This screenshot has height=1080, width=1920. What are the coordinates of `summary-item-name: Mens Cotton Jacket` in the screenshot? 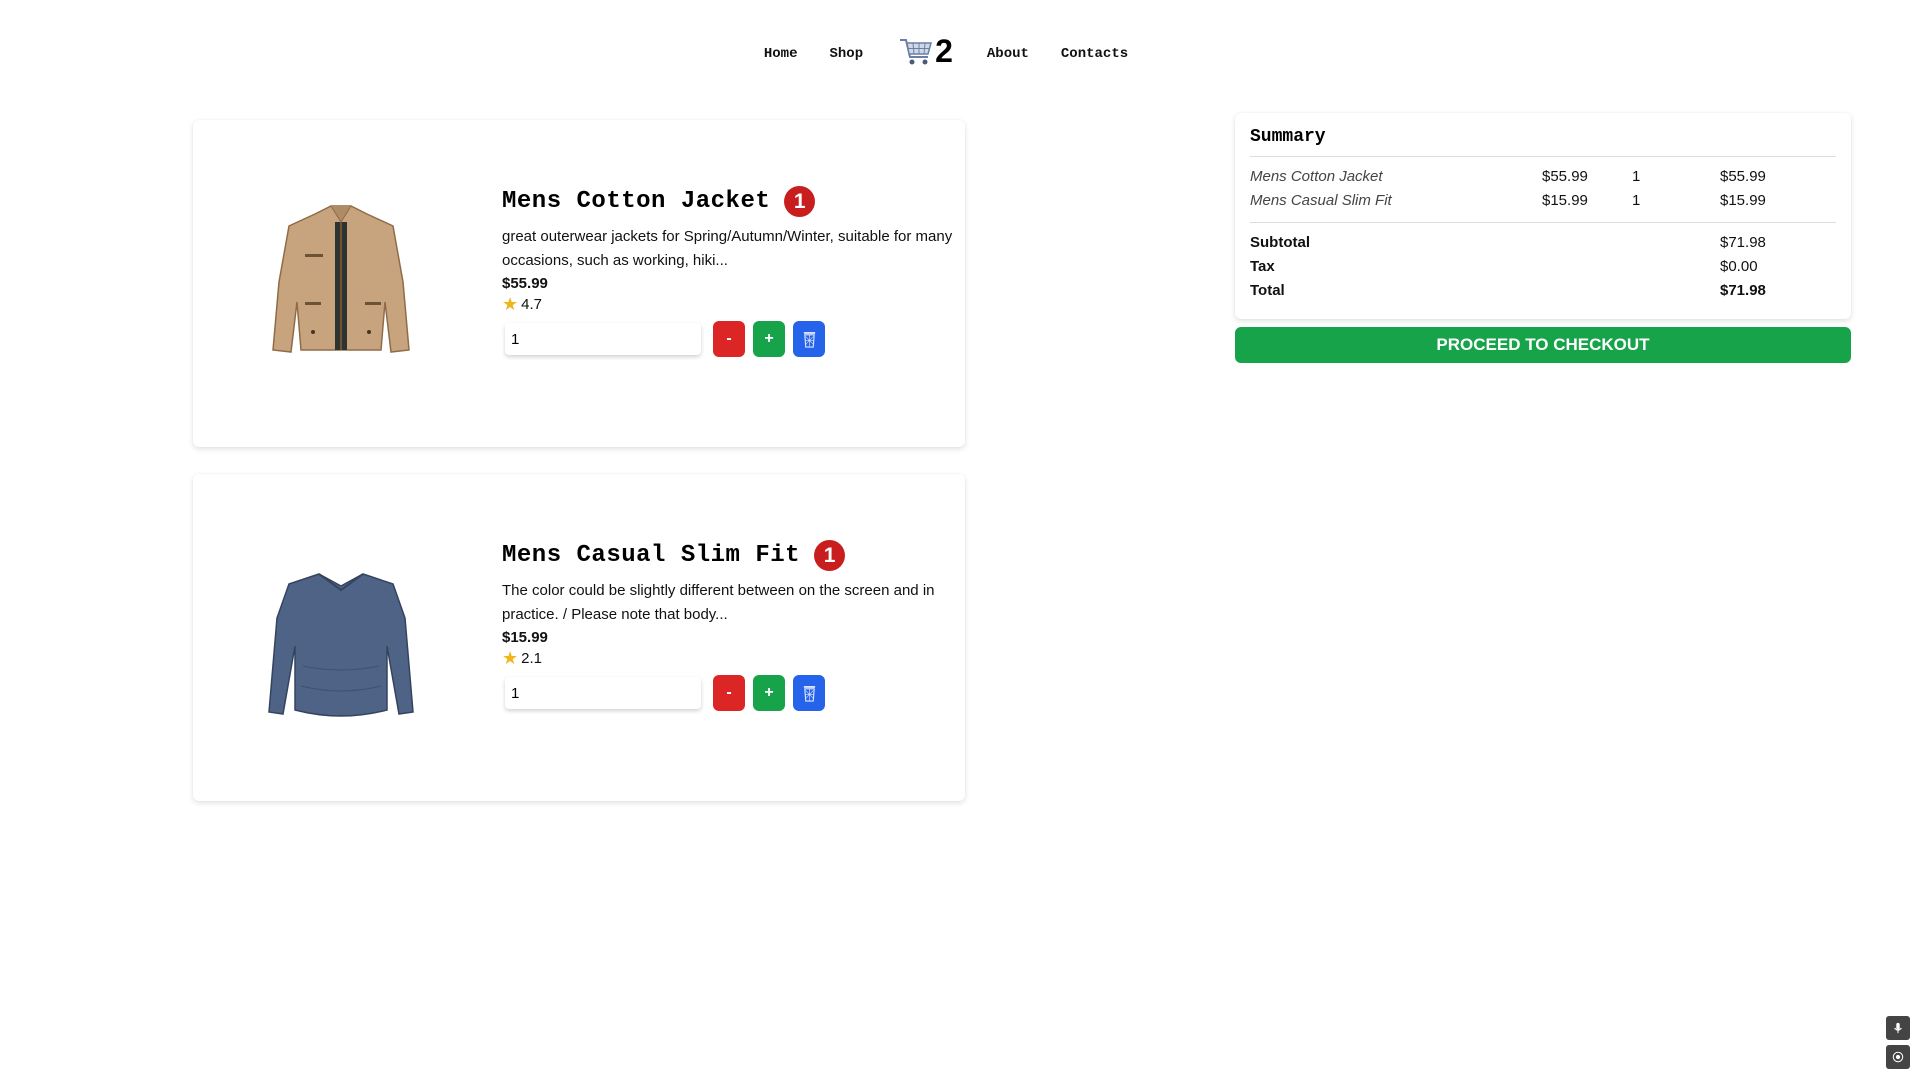 It's located at (1316, 176).